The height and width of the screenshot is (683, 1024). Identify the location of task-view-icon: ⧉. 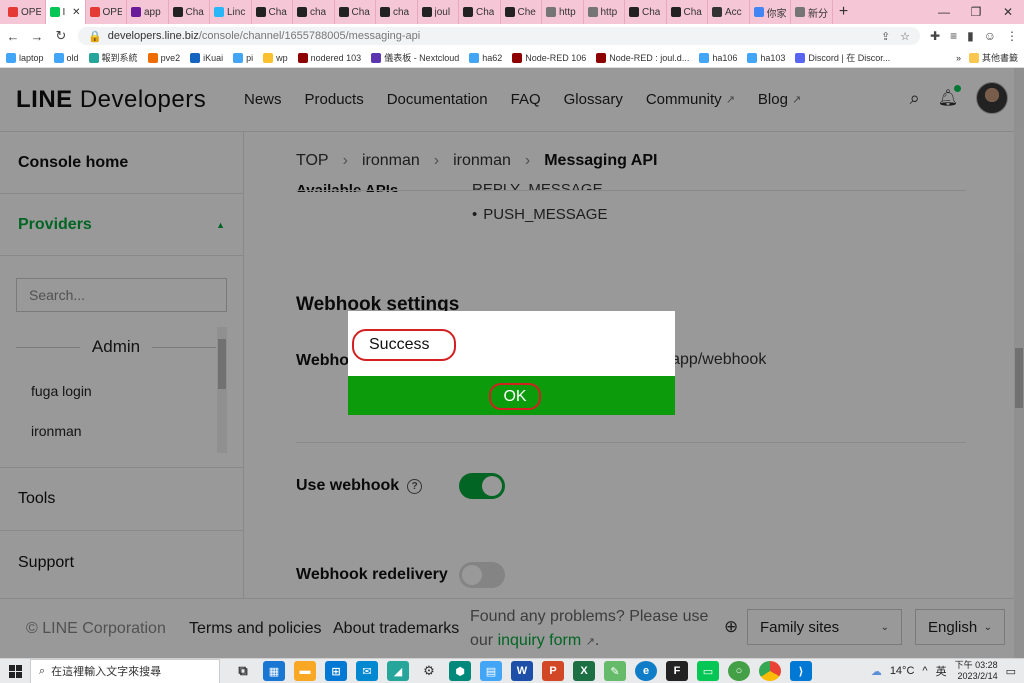
(243, 671).